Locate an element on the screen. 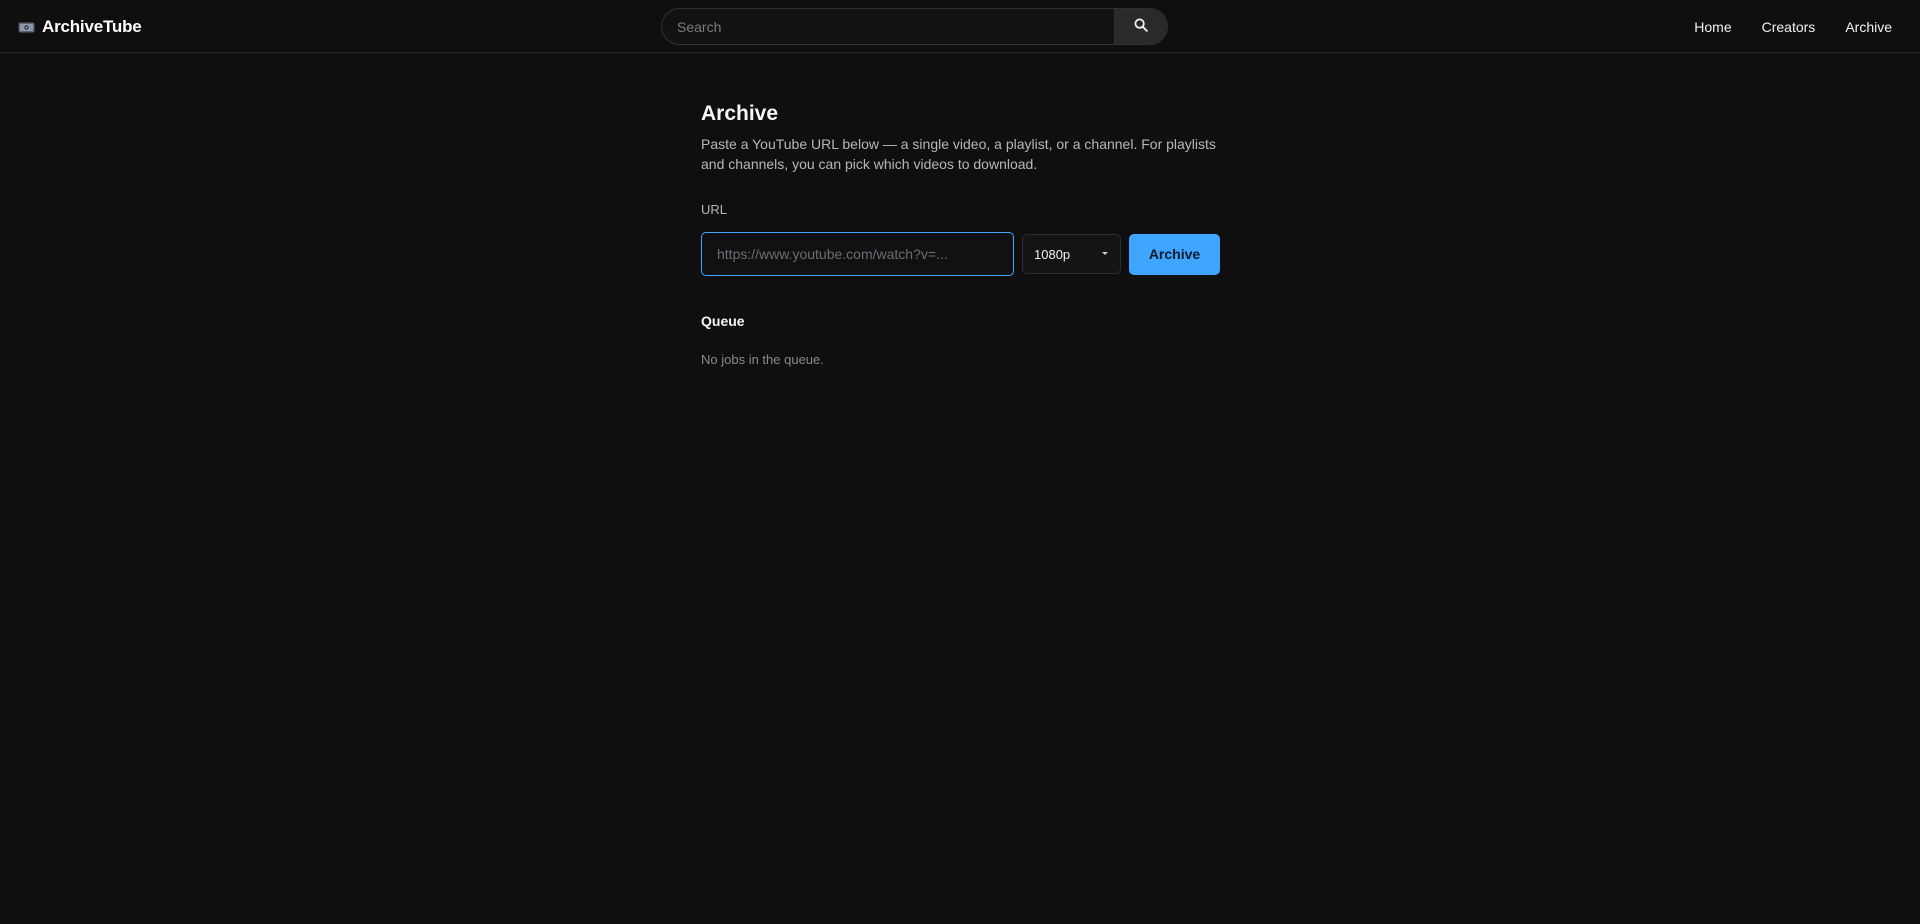 This screenshot has width=1920, height=924. film-reel-icon is located at coordinates (26, 27).